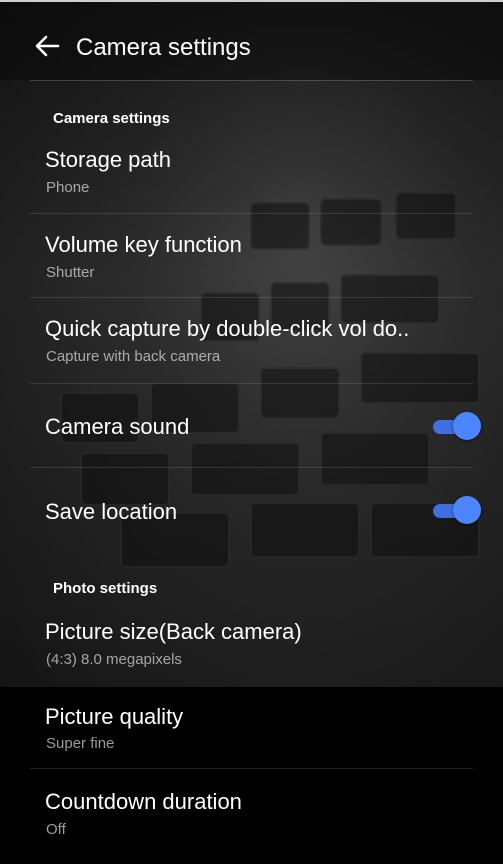 The height and width of the screenshot is (864, 503). Describe the element at coordinates (68, 187) in the screenshot. I see `setting-value: Phone` at that location.